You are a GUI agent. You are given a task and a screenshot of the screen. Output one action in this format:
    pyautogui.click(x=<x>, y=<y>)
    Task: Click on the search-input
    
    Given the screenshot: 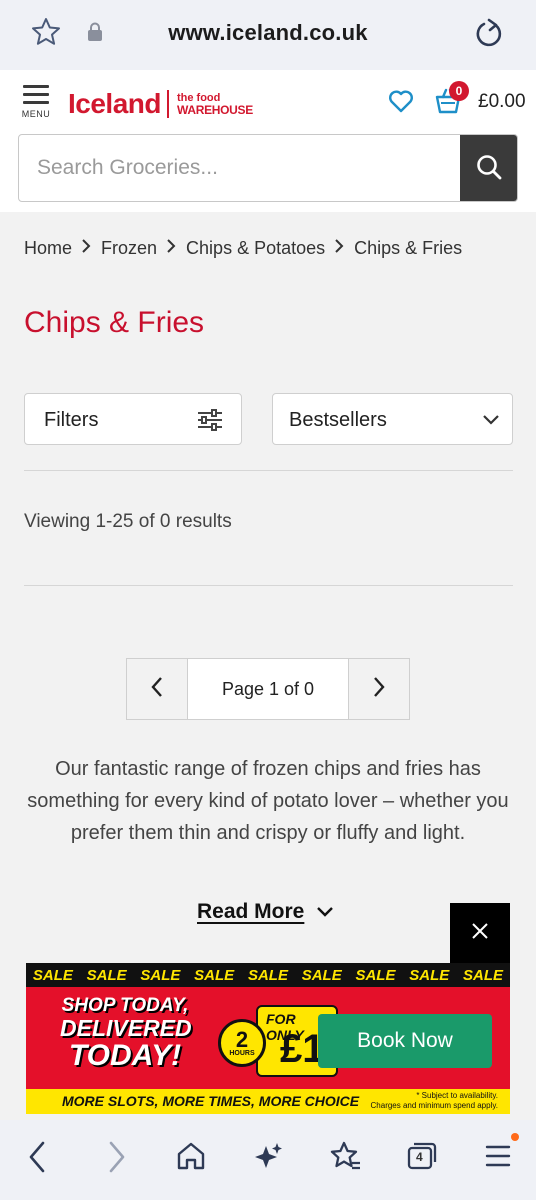 What is the action you would take?
    pyautogui.click(x=247, y=168)
    